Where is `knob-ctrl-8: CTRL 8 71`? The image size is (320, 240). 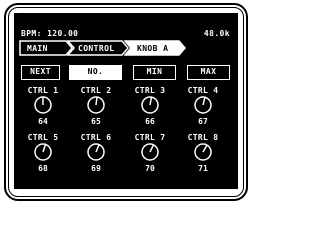
knob-ctrl-8: CTRL 8 71 is located at coordinates (203, 156).